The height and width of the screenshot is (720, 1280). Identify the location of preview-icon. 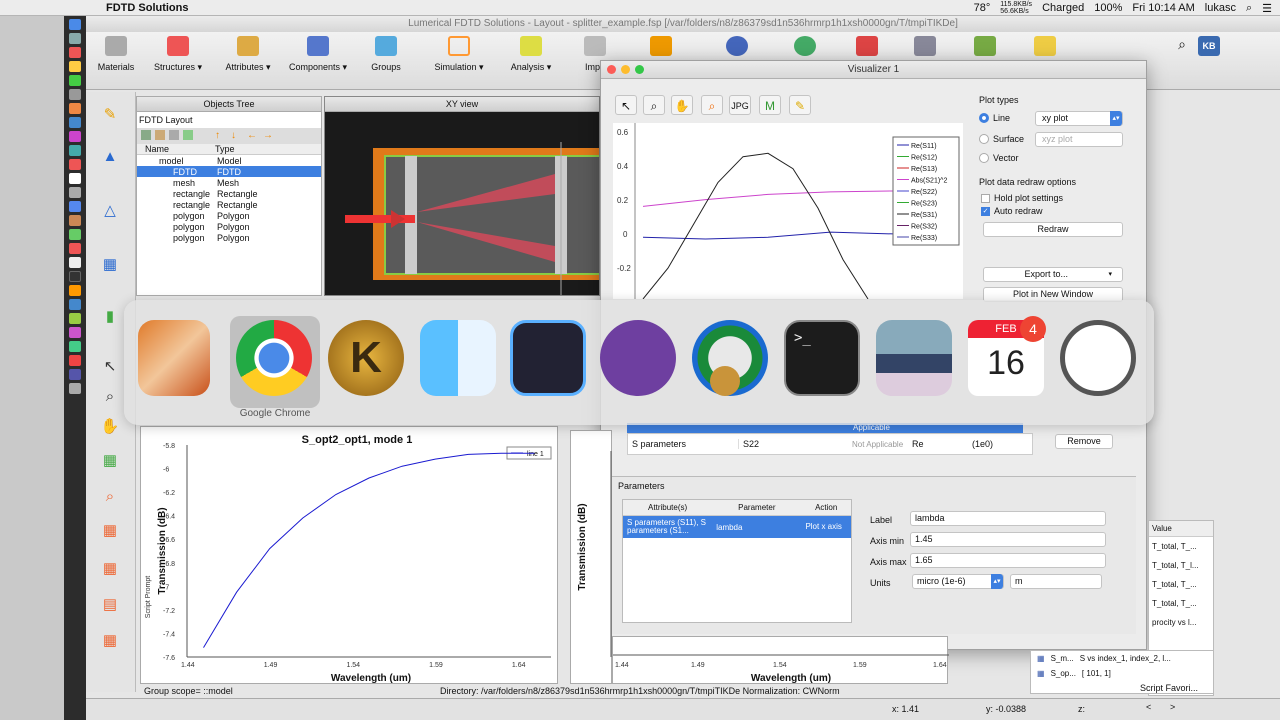
(914, 358).